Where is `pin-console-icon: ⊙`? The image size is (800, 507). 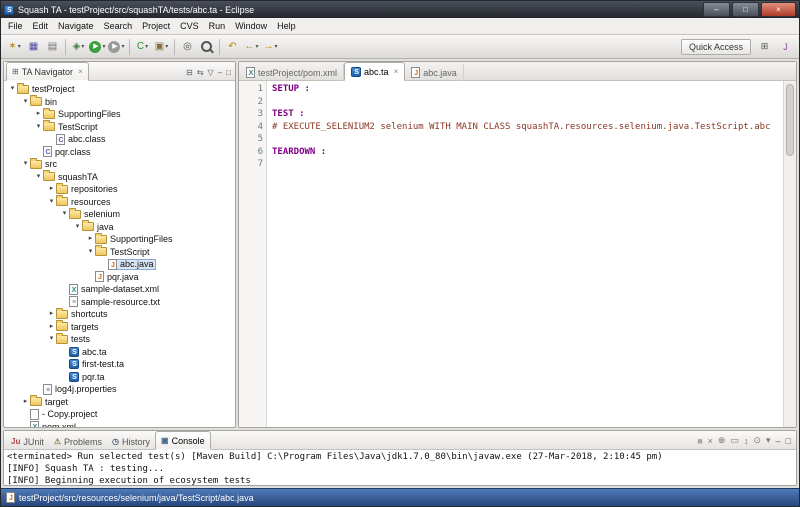
pin-console-icon: ⊙ is located at coordinates (757, 440).